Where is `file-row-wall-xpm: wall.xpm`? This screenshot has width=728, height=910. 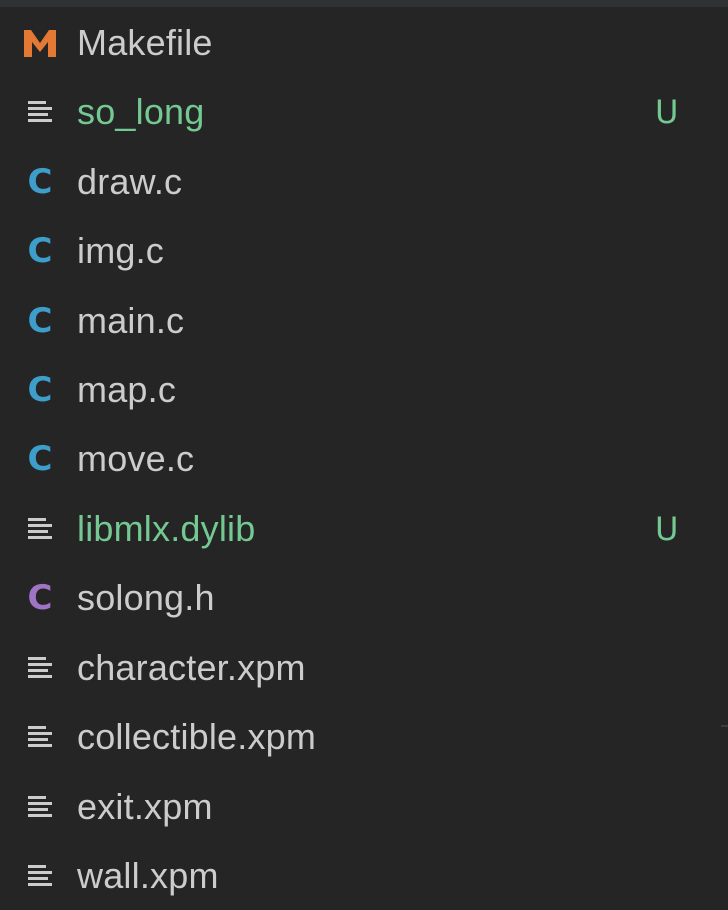
file-row-wall-xpm: wall.xpm is located at coordinates (364, 875).